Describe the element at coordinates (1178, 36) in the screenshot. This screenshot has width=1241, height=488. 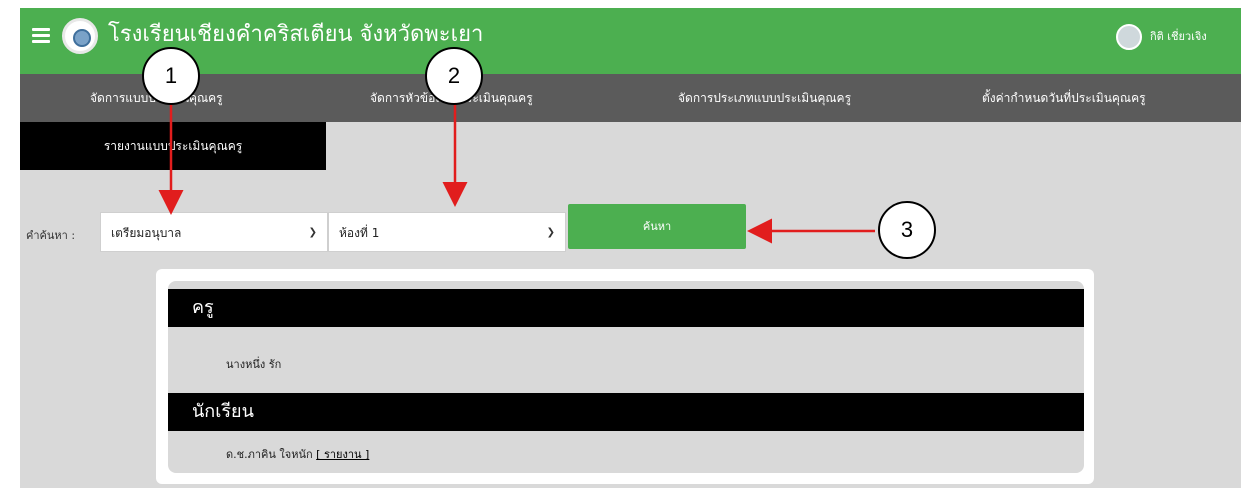
I see `user-name: กิติ เชี่ยวเจิง` at that location.